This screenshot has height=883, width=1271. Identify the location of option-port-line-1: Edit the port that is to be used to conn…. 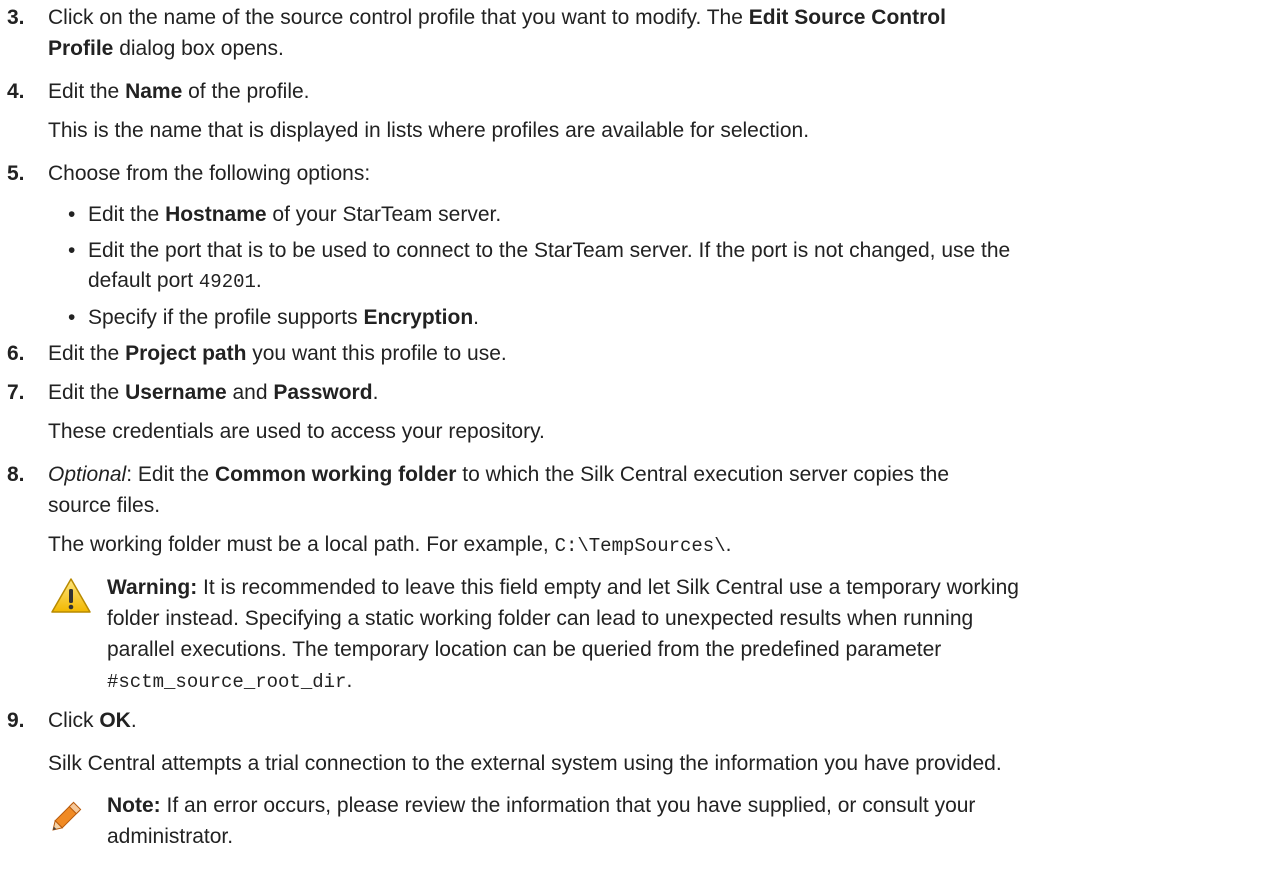
(549, 250).